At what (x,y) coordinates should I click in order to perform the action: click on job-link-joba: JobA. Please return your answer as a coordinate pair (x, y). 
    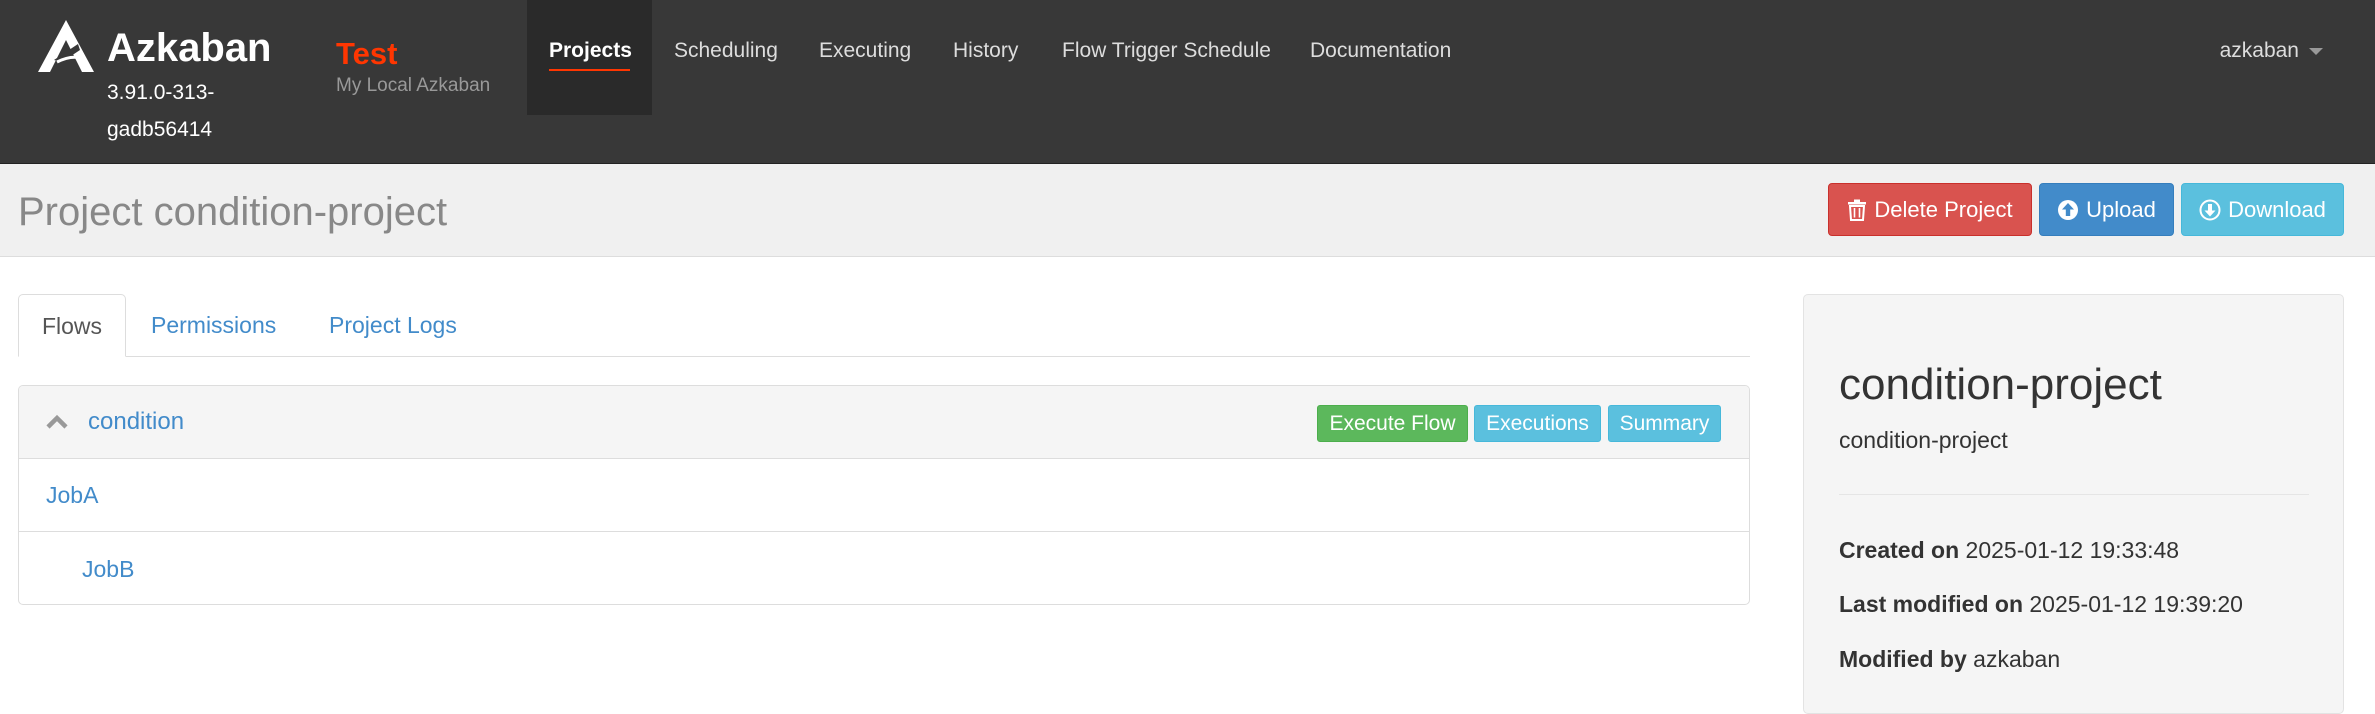
    Looking at the image, I should click on (884, 495).